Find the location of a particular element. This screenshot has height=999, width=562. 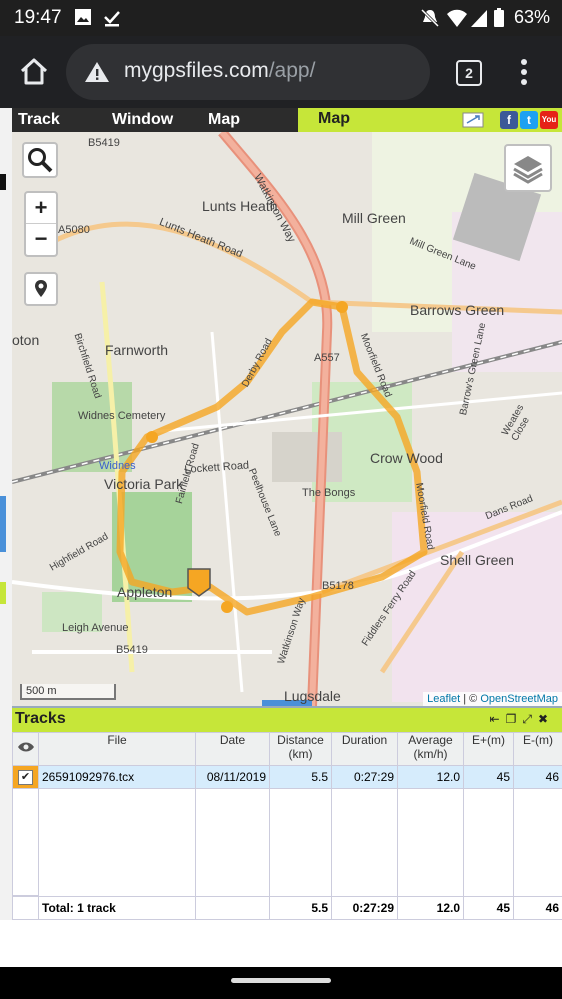

signal-icon is located at coordinates (479, 20).